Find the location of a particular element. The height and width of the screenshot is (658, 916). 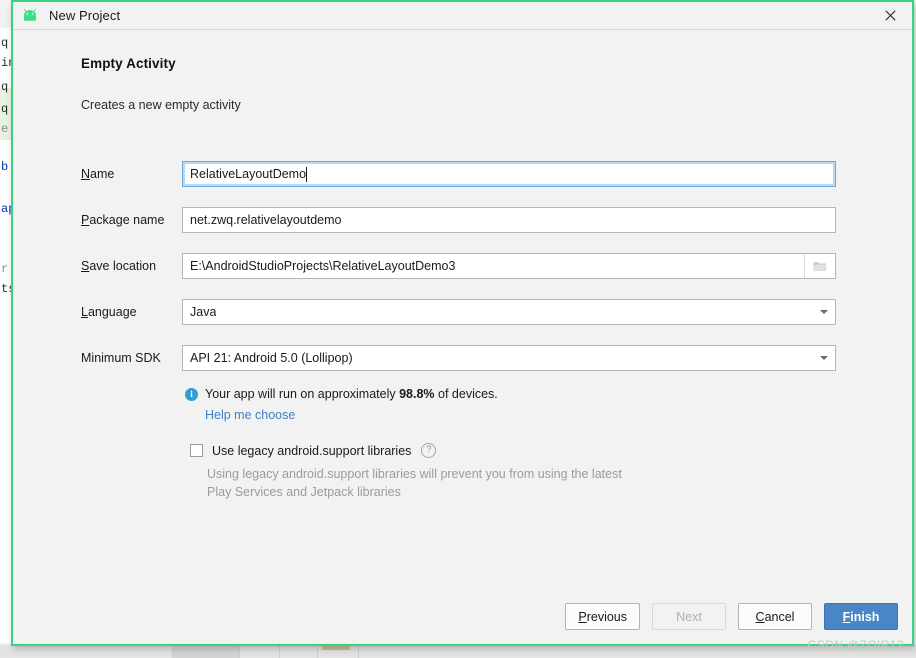

label-minimum-sdk: Minimum SDK is located at coordinates (121, 358).